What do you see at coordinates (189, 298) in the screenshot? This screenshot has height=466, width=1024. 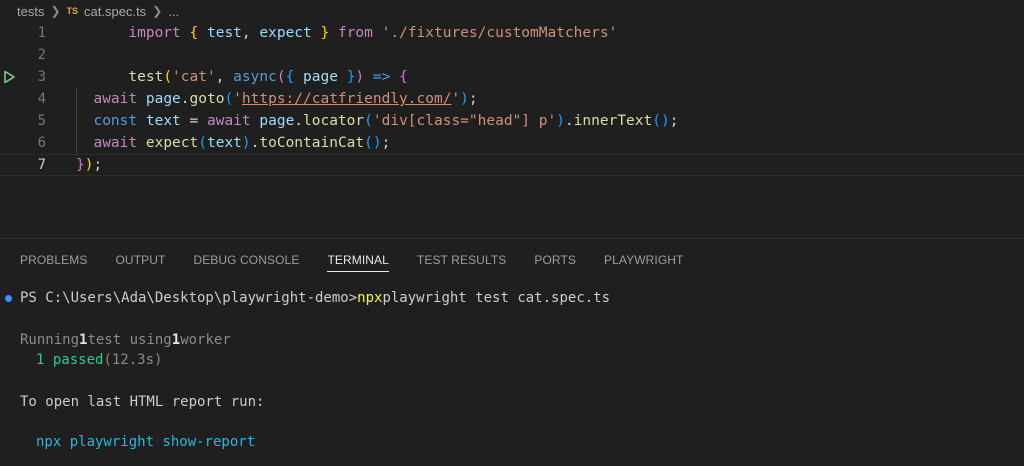 I see `terminal-prompt: PS C:\Users\Ada\Desktop\playwright-demo>` at bounding box center [189, 298].